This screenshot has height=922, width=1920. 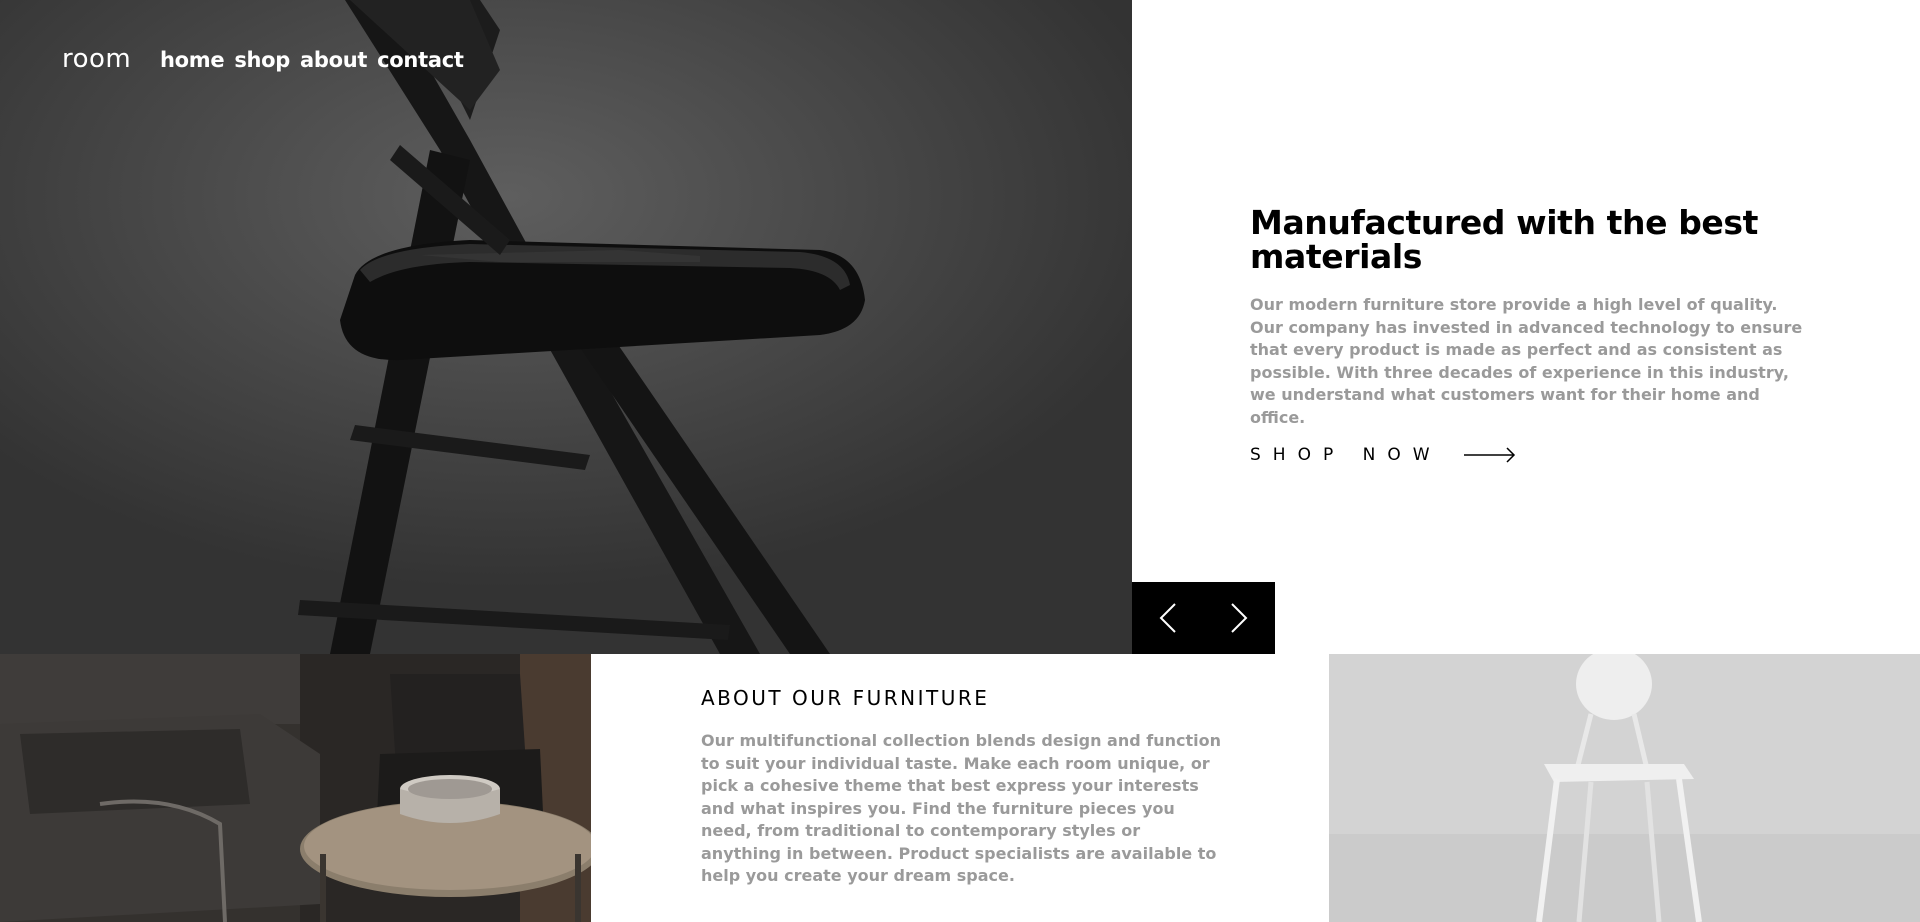 I want to click on white-chair-image, so click(x=1624, y=788).